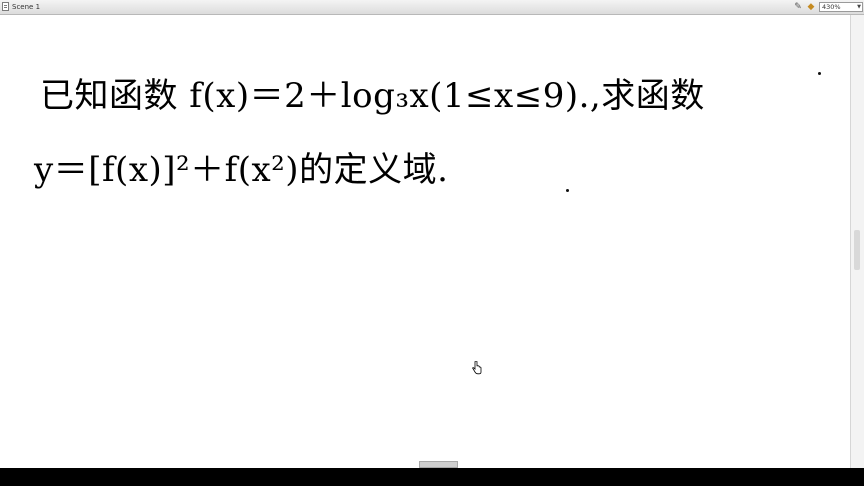 The width and height of the screenshot is (864, 486). What do you see at coordinates (859, 7) in the screenshot?
I see `chevron-down-icon: ▼` at bounding box center [859, 7].